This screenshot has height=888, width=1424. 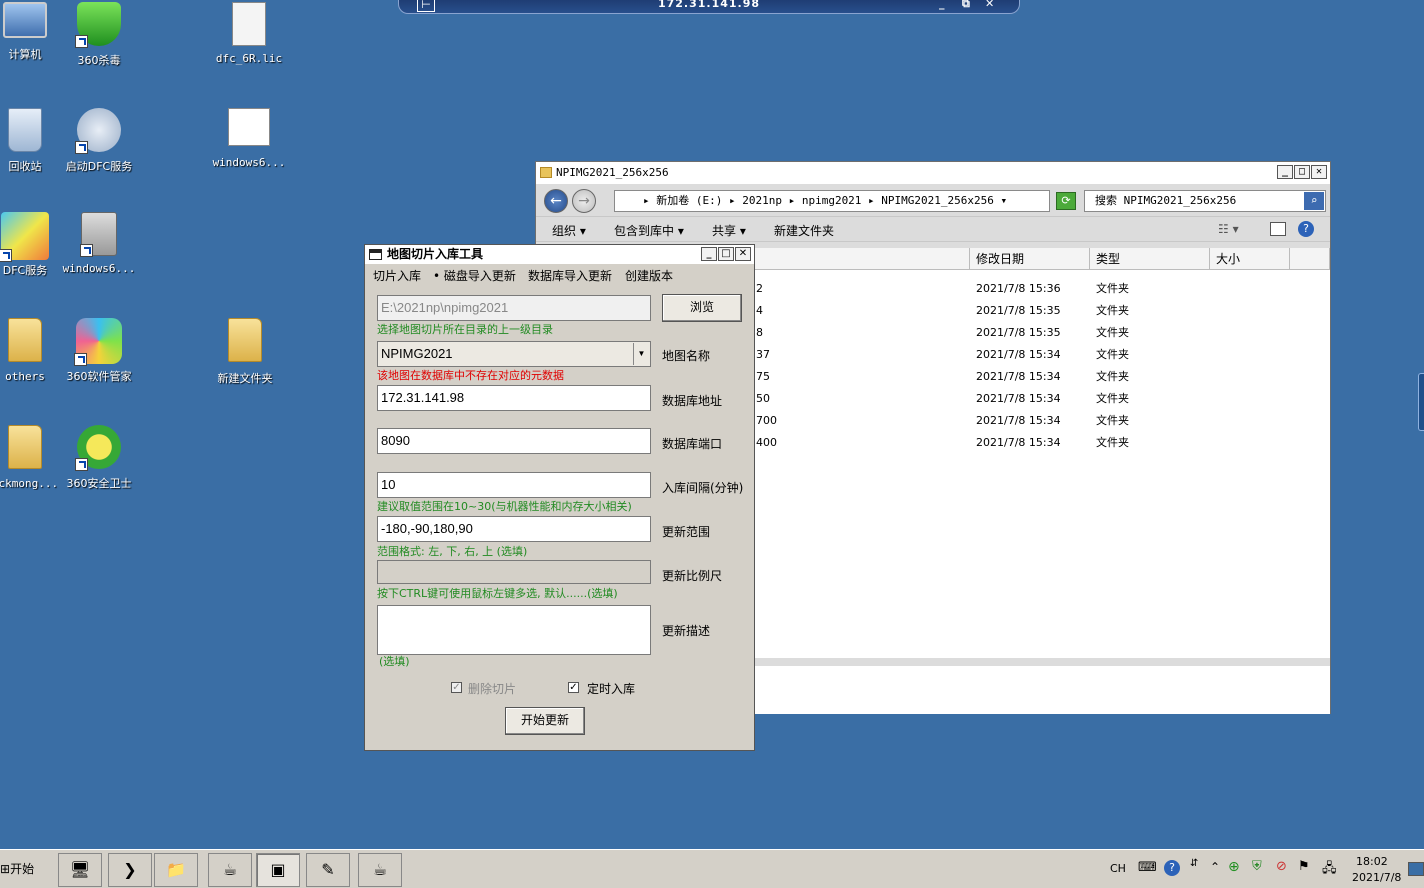 What do you see at coordinates (573, 687) in the screenshot?
I see `timed-import-checkbox: ✓` at bounding box center [573, 687].